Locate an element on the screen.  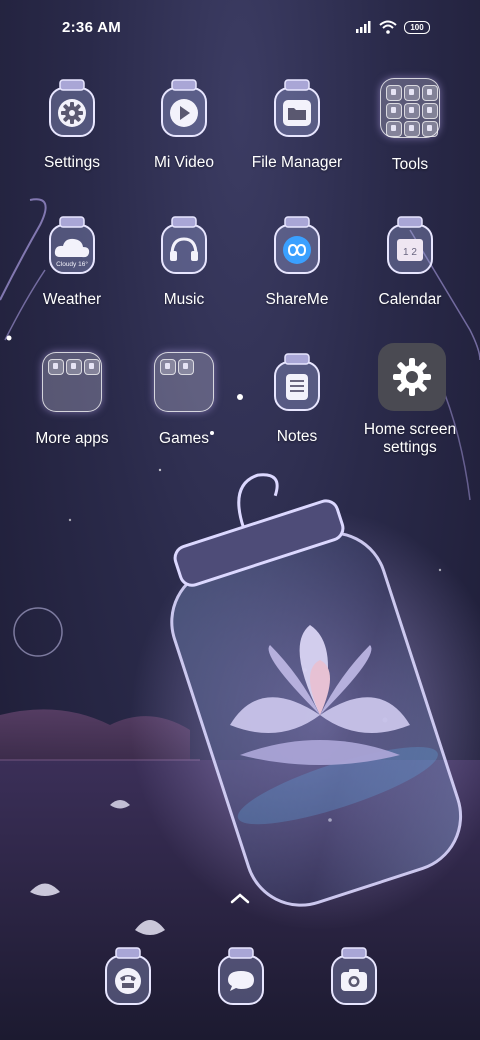
app-label: Home screen settings is located at coordinates (410, 438).